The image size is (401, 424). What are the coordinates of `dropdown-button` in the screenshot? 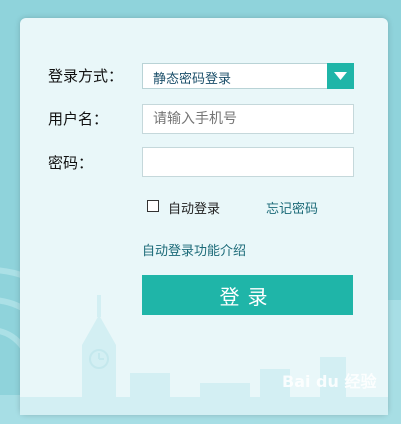 It's located at (340, 76).